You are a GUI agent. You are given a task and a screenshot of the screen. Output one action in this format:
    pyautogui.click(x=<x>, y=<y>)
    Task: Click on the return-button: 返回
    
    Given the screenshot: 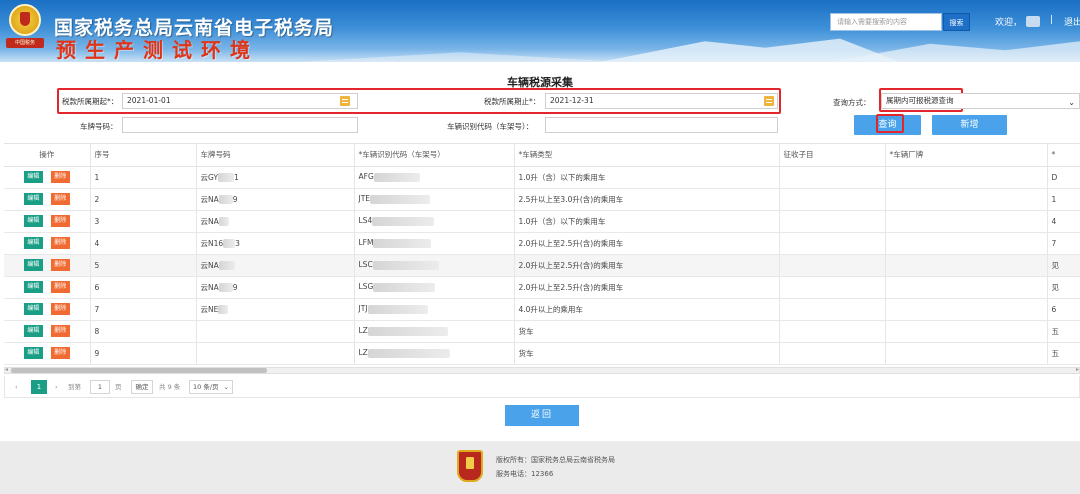 What is the action you would take?
    pyautogui.click(x=542, y=415)
    